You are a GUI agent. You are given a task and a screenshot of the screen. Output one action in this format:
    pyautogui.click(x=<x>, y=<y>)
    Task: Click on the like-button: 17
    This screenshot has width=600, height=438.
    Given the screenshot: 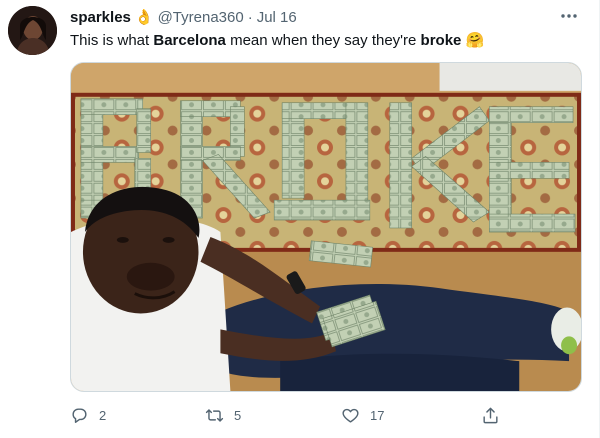 What is the action you would take?
    pyautogui.click(x=362, y=415)
    